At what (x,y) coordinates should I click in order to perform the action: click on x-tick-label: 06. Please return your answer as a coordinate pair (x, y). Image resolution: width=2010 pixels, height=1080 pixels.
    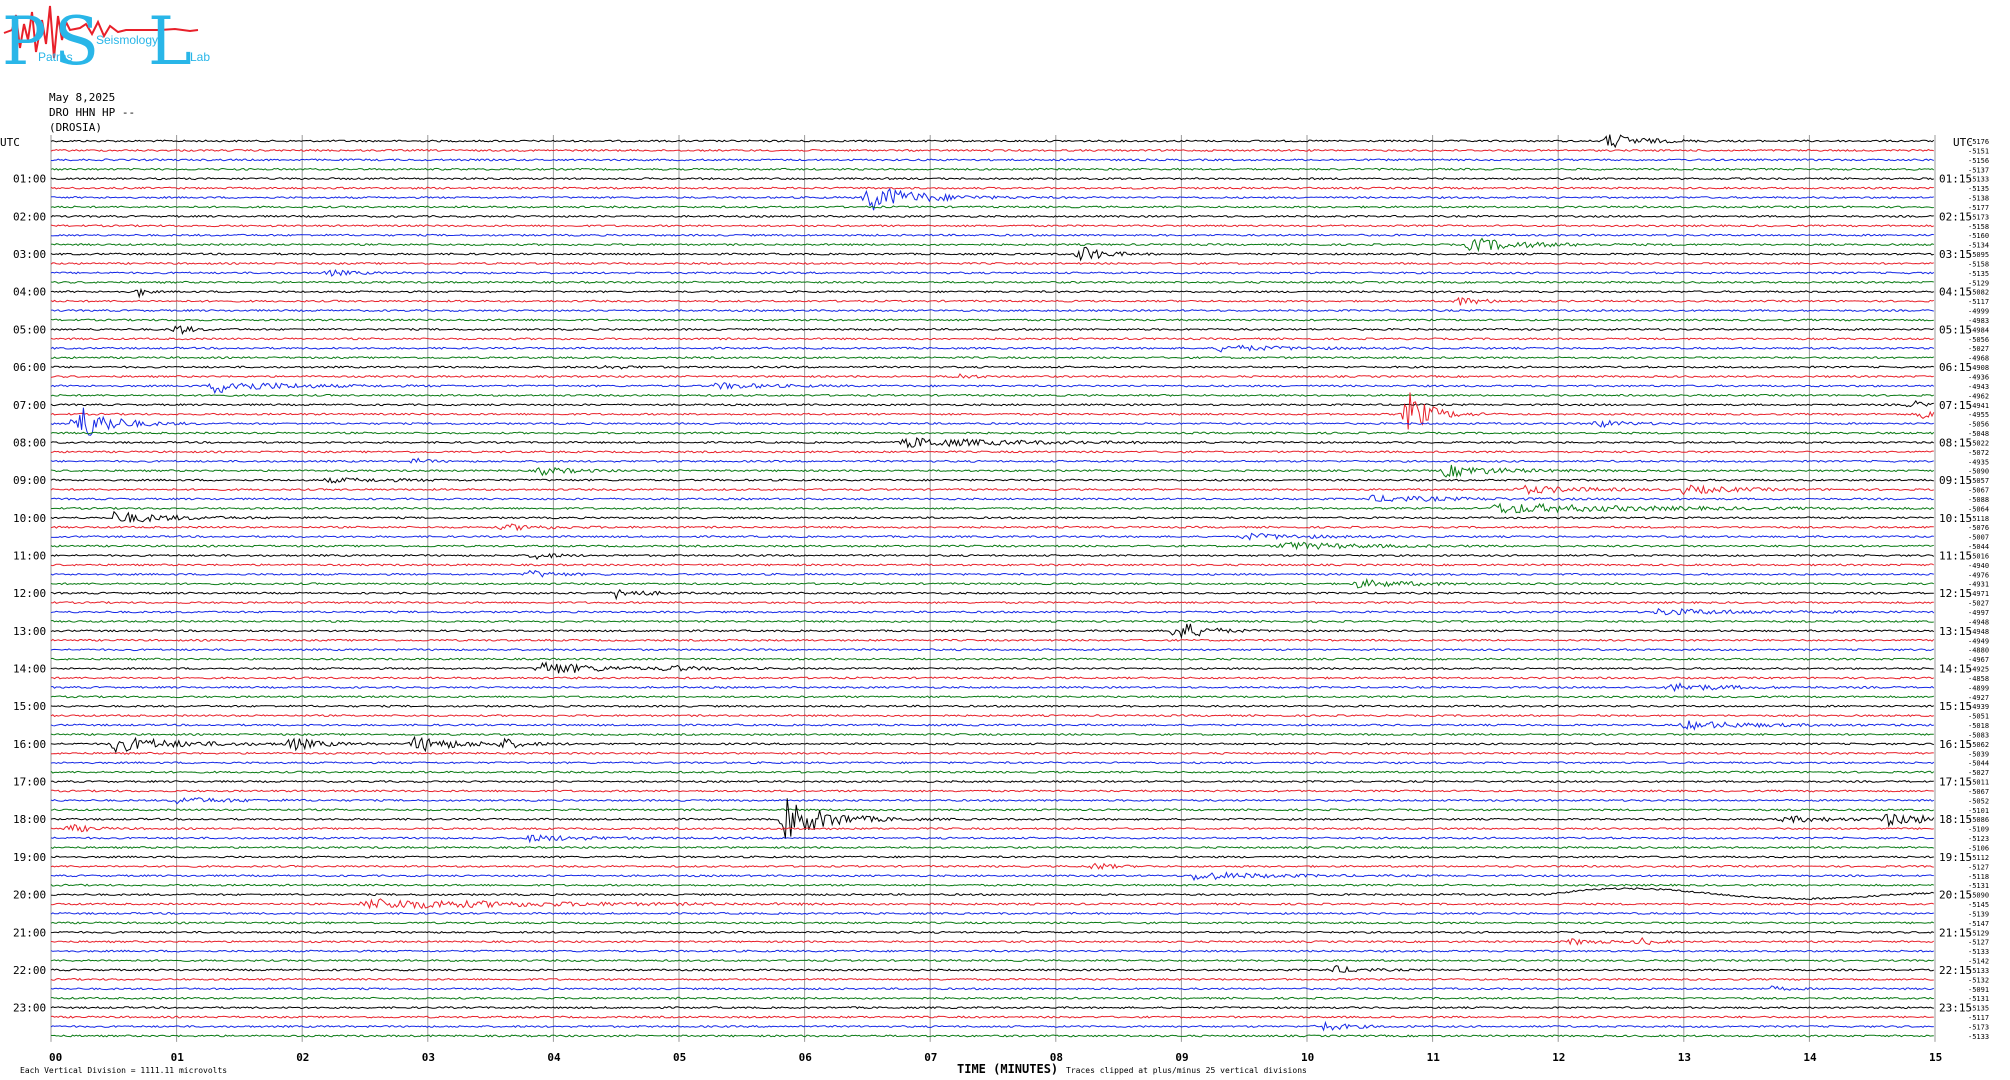
    Looking at the image, I should click on (806, 1057).